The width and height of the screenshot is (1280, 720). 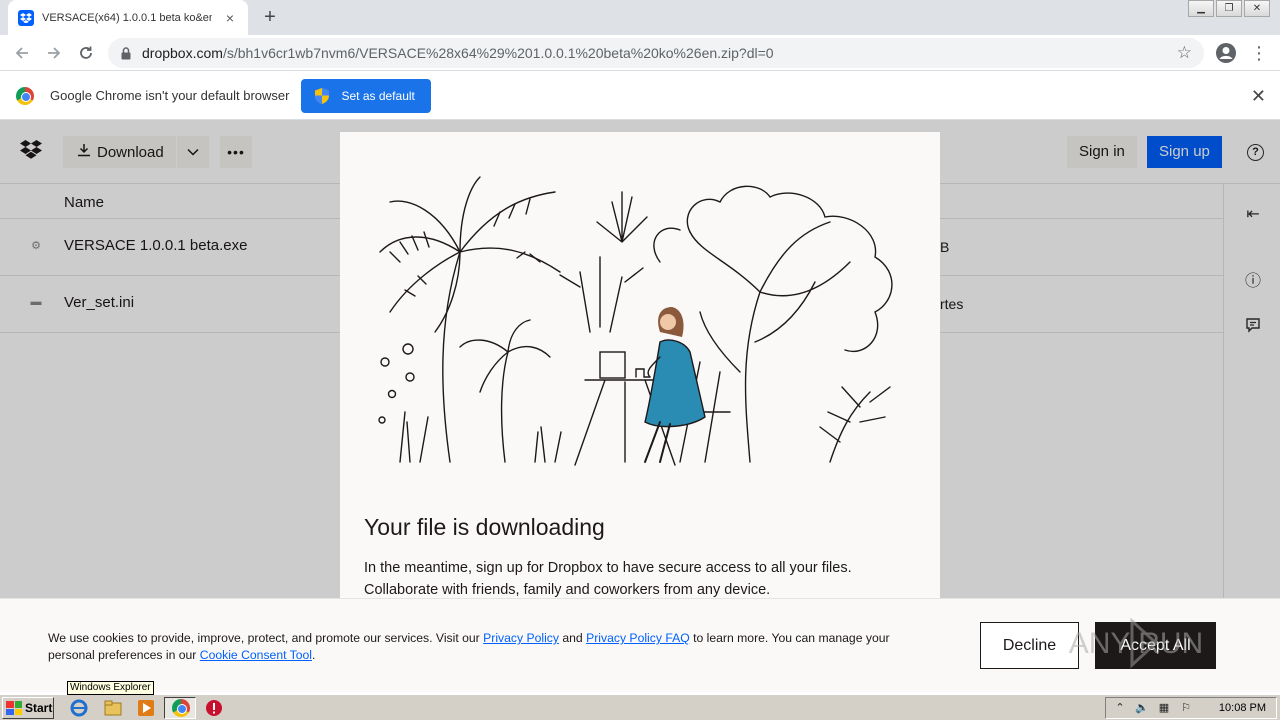 I want to click on cookie-text-part: ., so click(x=314, y=654).